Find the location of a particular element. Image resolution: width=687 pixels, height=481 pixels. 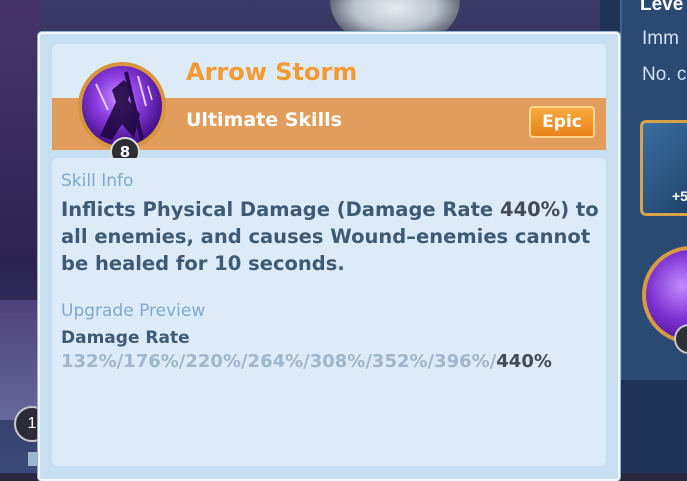

damage-rate-label: Damage Rate is located at coordinates (125, 338).